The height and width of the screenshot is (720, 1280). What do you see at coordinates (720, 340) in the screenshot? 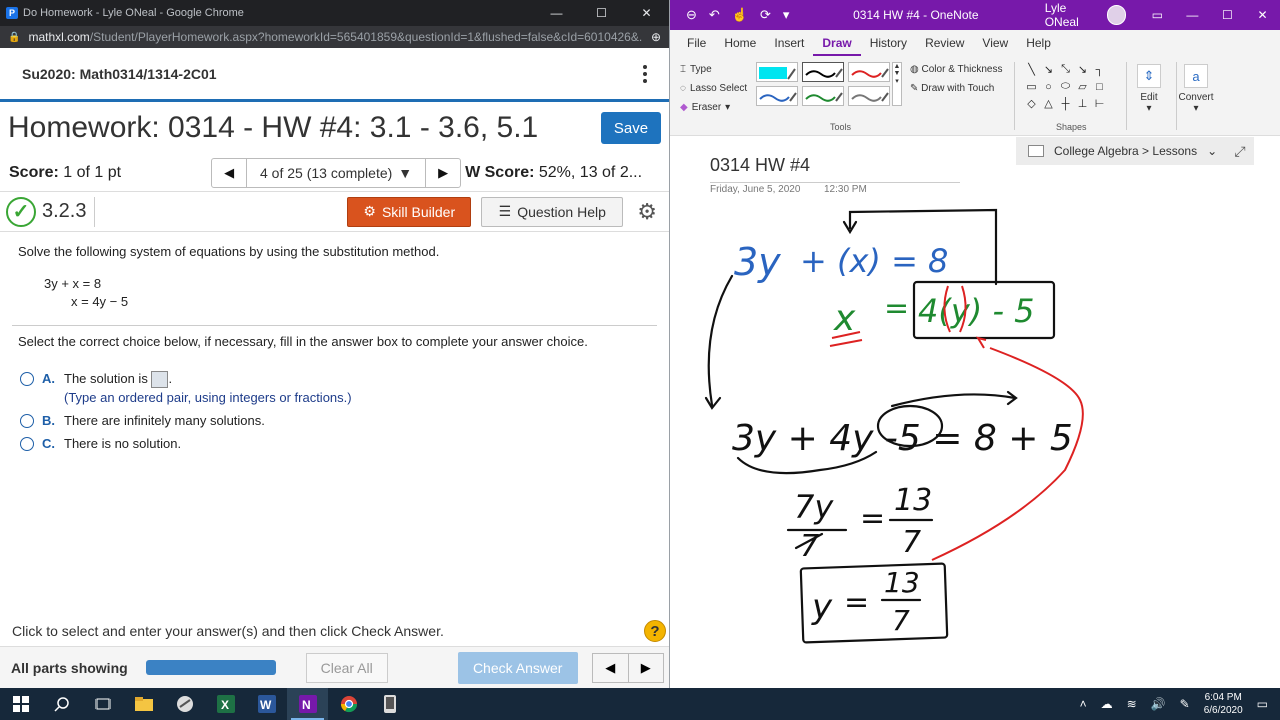
I see `ink-arrow-left` at bounding box center [720, 340].